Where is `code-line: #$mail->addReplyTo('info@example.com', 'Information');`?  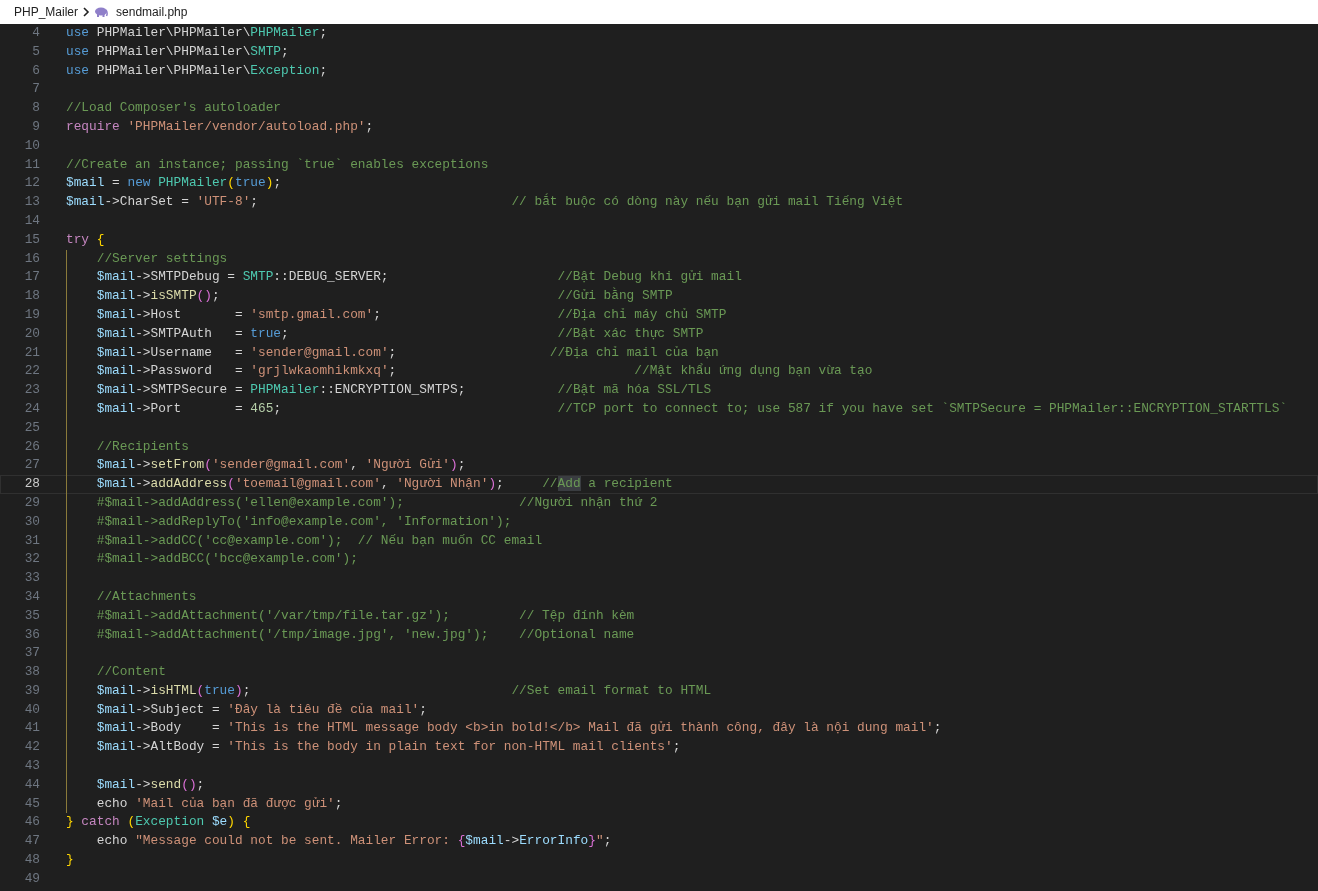
code-line: #$mail->addReplyTo('info@example.com', 'Information'); is located at coordinates (303, 521).